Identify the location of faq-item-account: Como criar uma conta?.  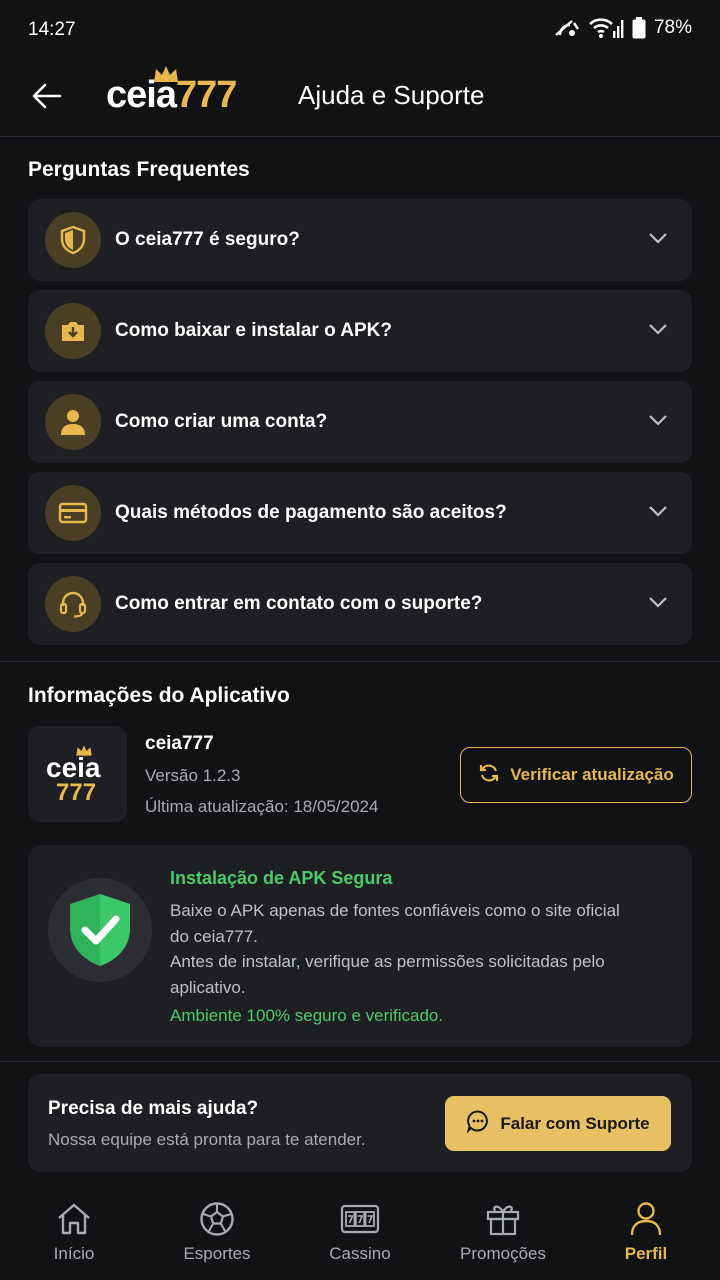
(360, 422).